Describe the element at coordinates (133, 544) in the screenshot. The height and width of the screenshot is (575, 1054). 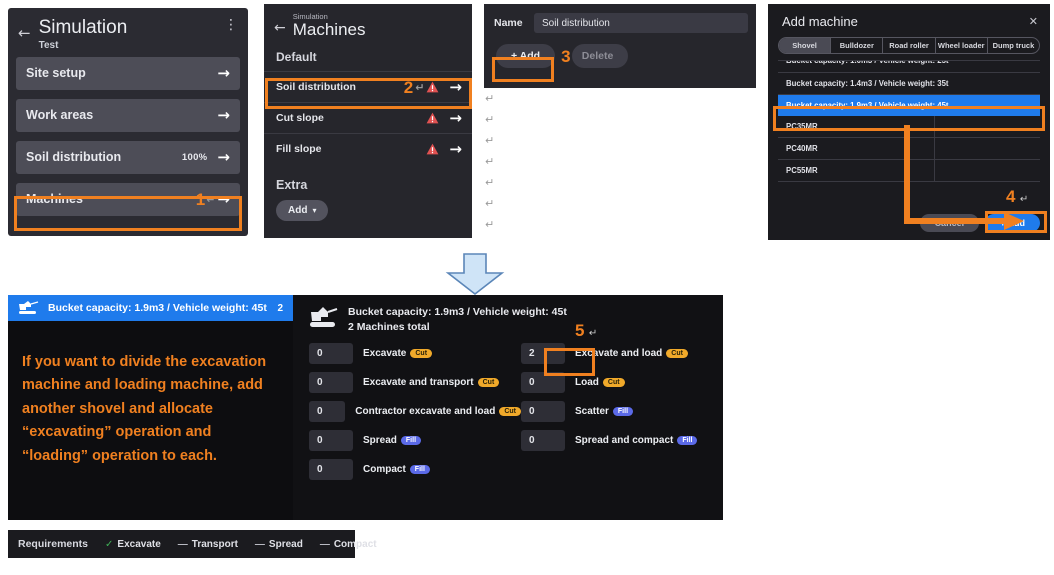
I see `requirement-excavate: ✓ Excavate` at that location.